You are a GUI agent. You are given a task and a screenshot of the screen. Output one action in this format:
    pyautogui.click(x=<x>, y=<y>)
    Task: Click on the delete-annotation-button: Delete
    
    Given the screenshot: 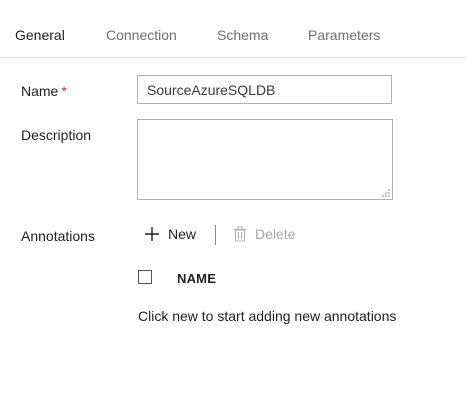 What is the action you would take?
    pyautogui.click(x=264, y=234)
    